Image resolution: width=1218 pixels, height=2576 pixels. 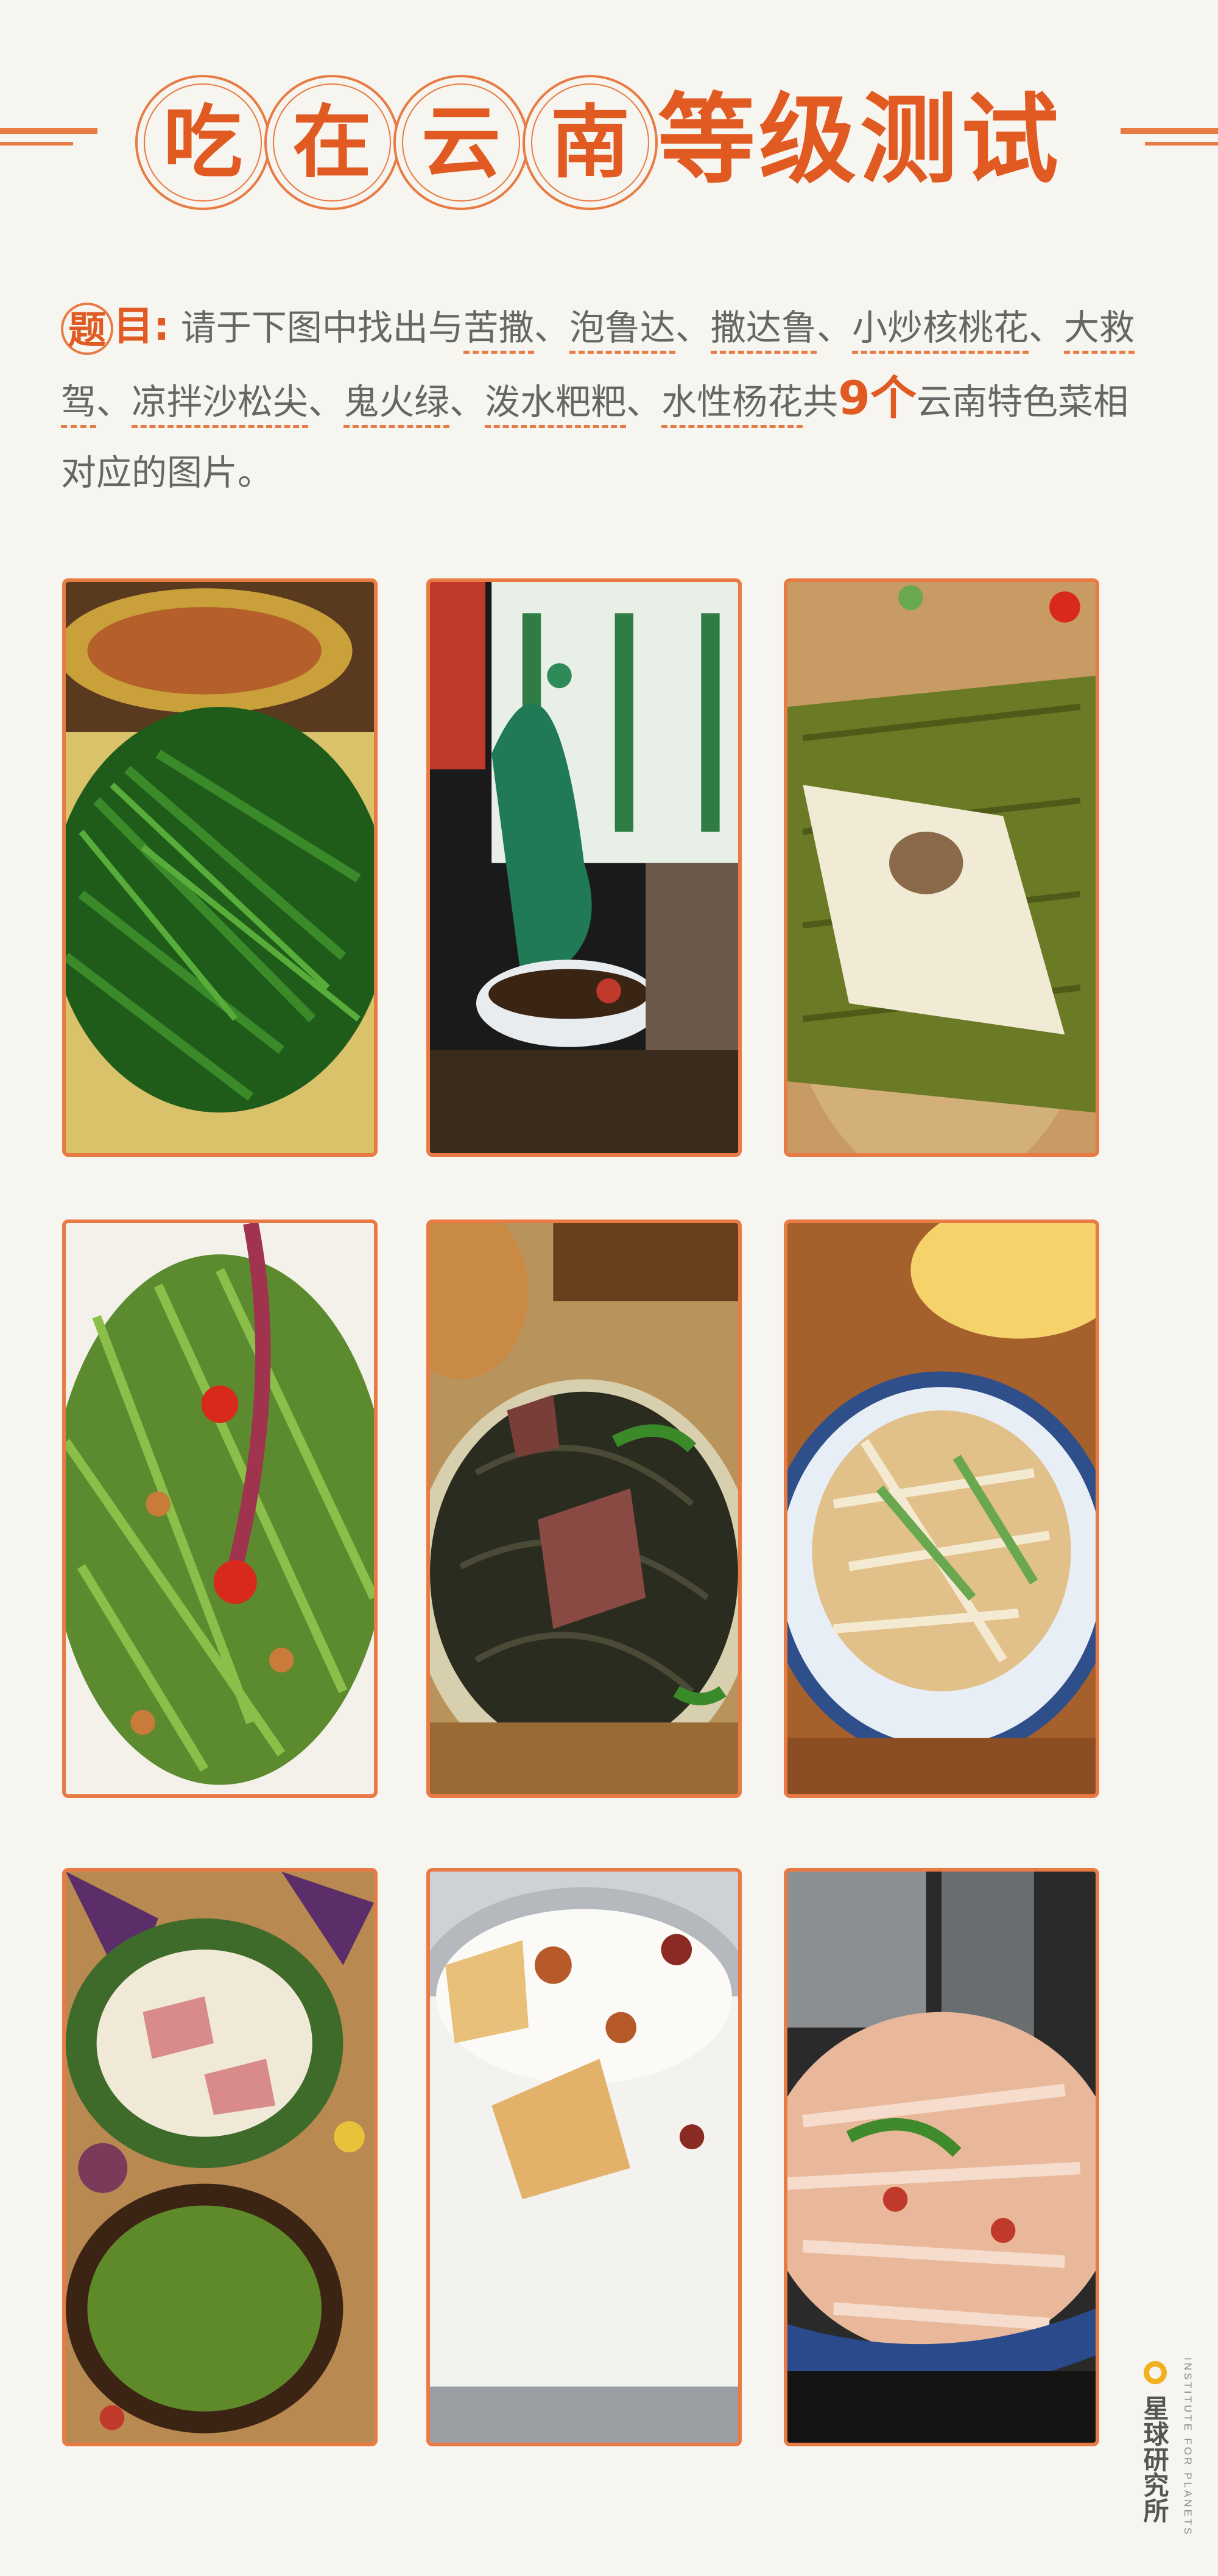 I want to click on banana-leaf-cake-image, so click(x=941, y=867).